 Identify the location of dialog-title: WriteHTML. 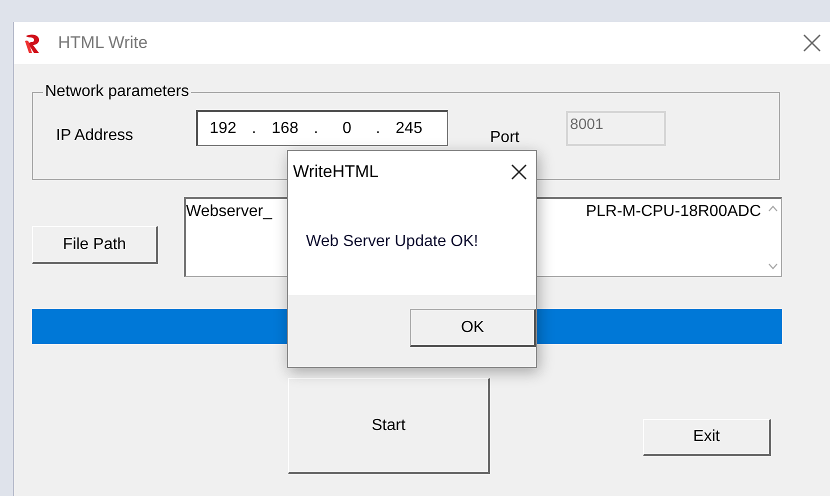
(336, 172).